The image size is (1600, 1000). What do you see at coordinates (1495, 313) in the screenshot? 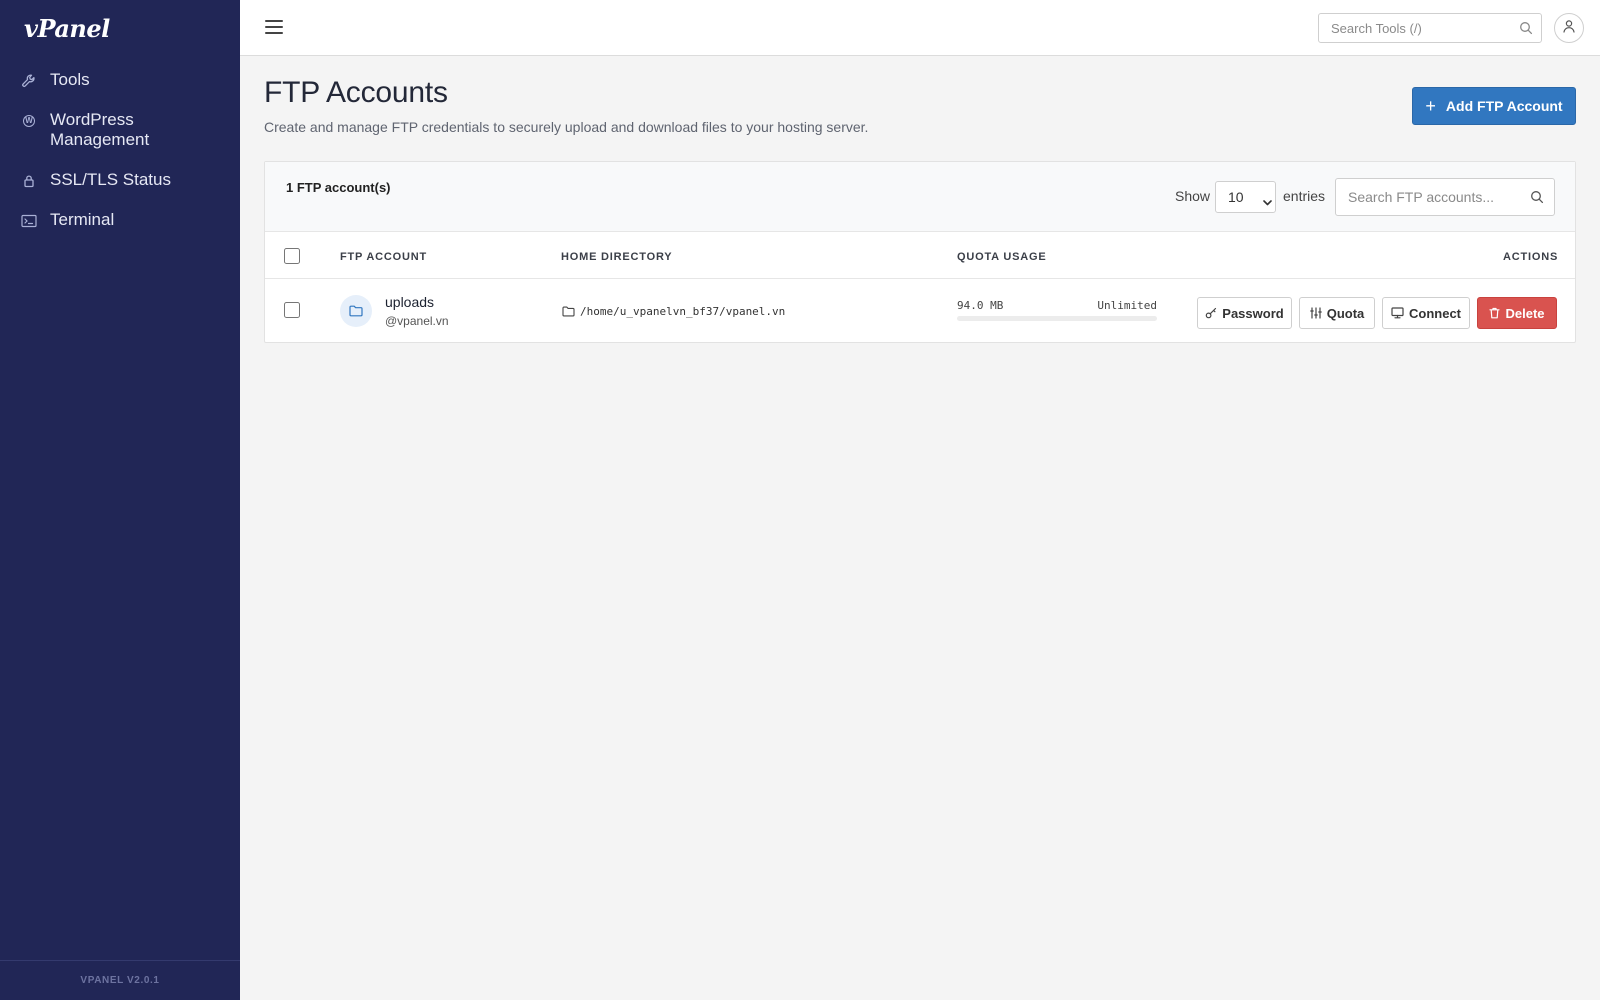
I see `trash-icon` at bounding box center [1495, 313].